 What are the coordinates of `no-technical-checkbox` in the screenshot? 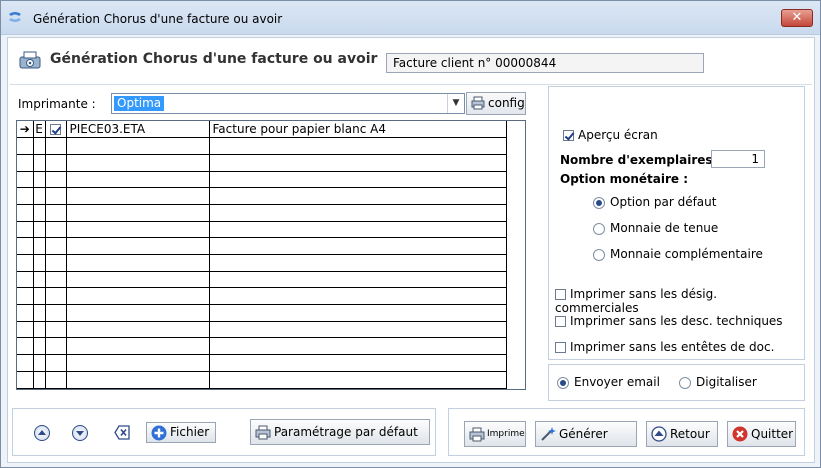 It's located at (560, 321).